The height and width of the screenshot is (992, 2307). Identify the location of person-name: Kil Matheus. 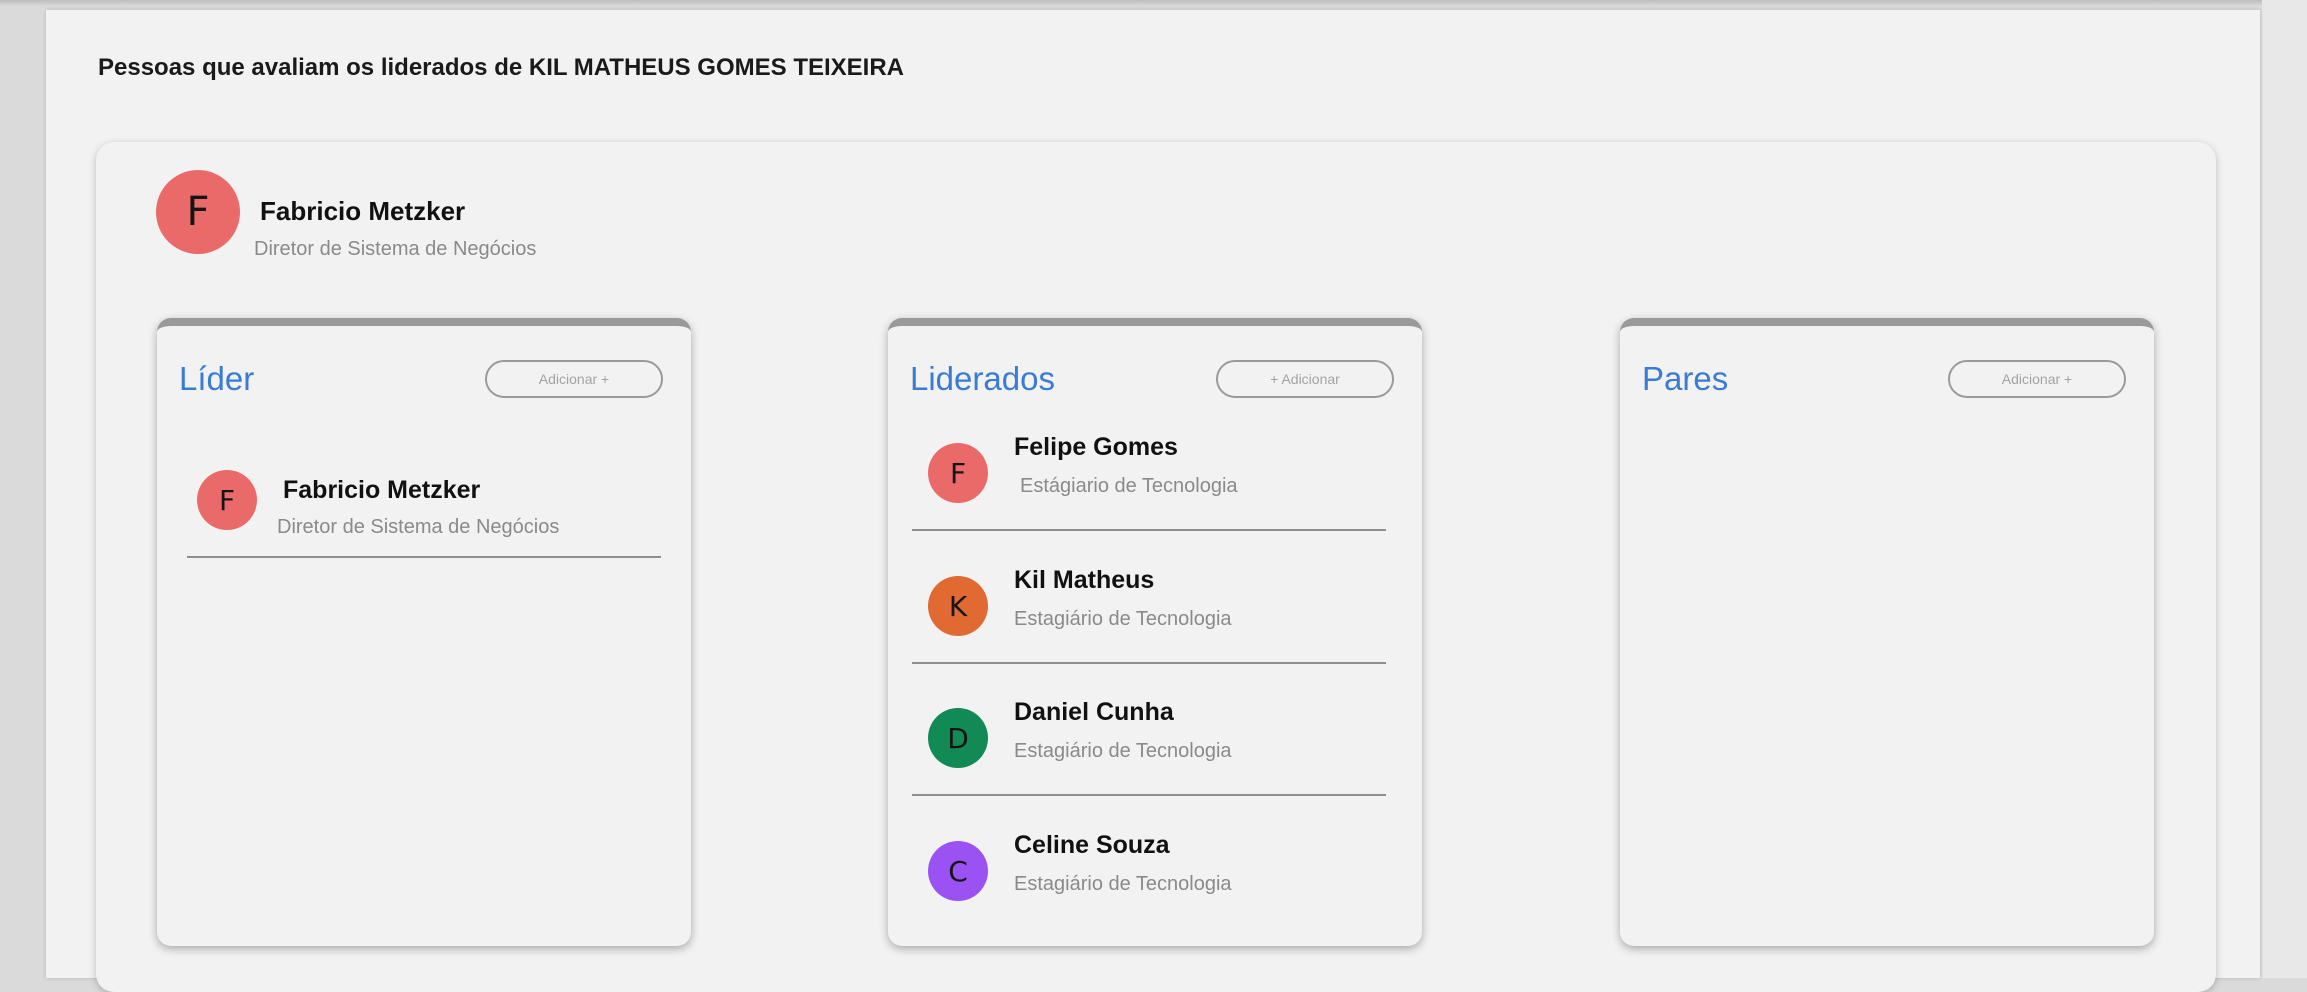
(1084, 580).